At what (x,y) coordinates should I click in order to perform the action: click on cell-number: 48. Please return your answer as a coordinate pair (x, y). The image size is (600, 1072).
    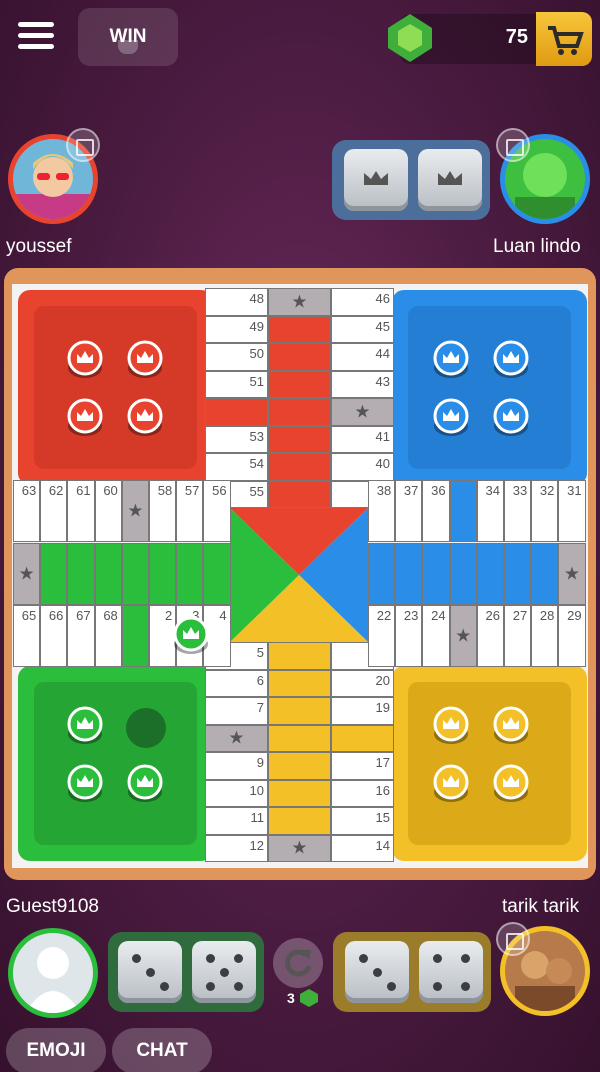
    Looking at the image, I should click on (256, 298).